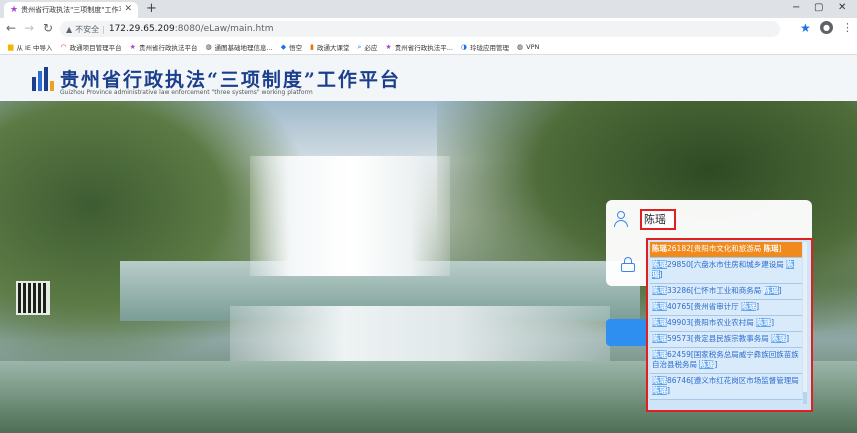 The width and height of the screenshot is (857, 433). Describe the element at coordinates (826, 27) in the screenshot. I see `account-avatar-icon: ●` at that location.